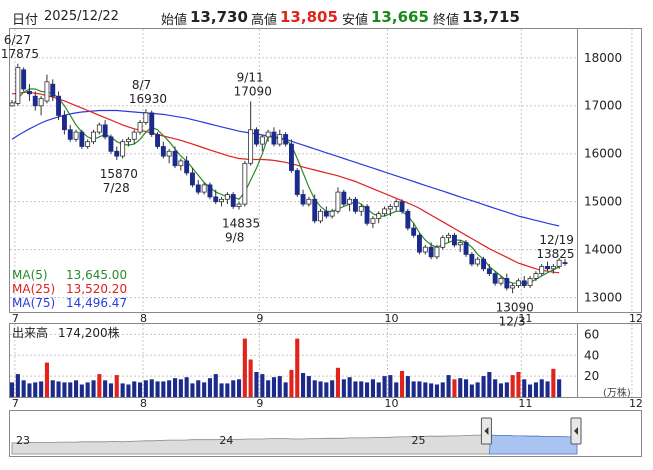 Image resolution: width=653 pixels, height=470 pixels. I want to click on navigator: 23 24 25, so click(296, 436).